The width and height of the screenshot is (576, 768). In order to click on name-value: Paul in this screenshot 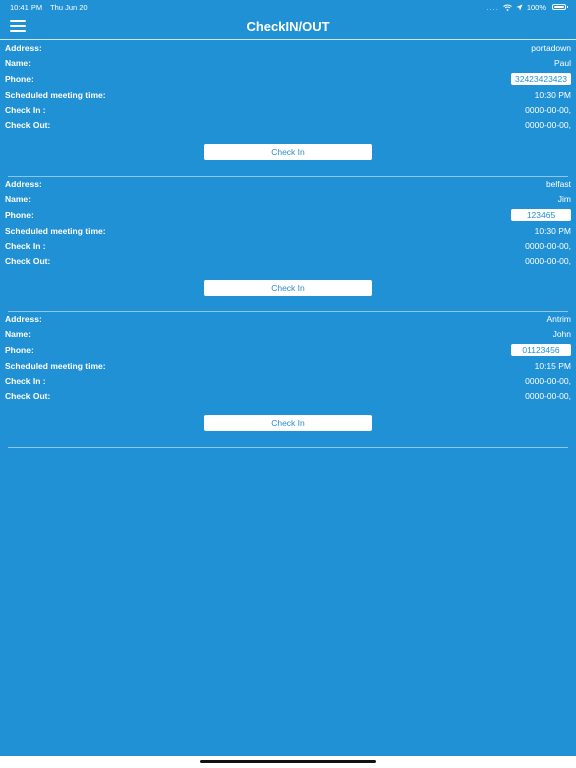, I will do `click(562, 63)`.